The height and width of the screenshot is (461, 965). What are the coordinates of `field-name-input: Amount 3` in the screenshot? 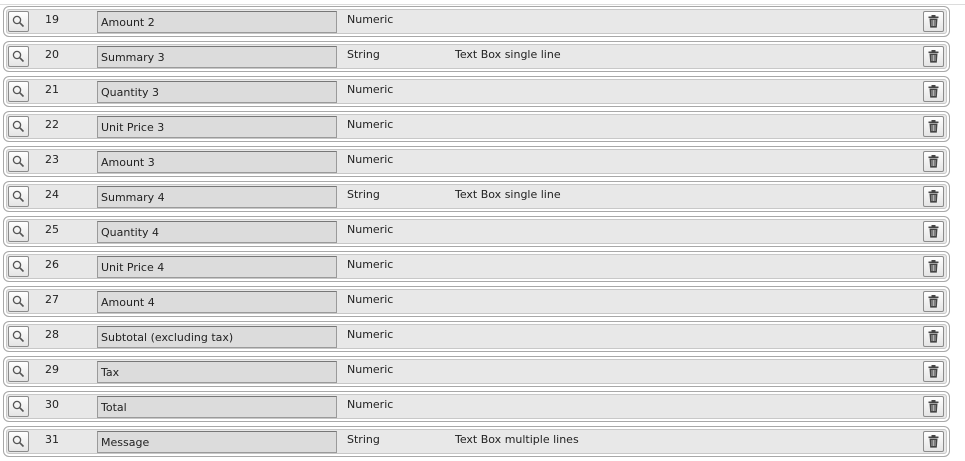 It's located at (217, 162).